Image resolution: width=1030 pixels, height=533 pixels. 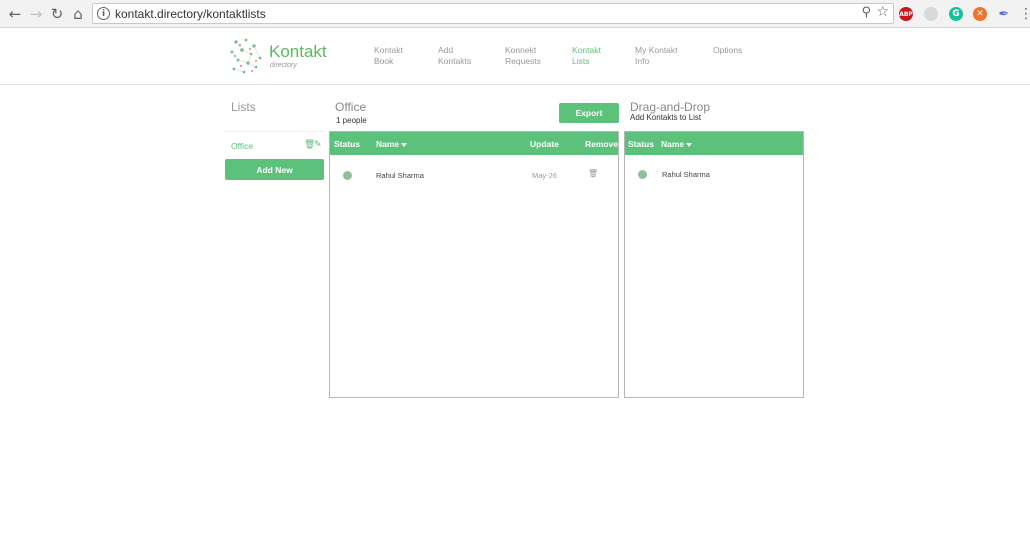 What do you see at coordinates (493, 13) in the screenshot?
I see `address-bar: i kontakt.directory/kontaktlists ⚲ ☆` at bounding box center [493, 13].